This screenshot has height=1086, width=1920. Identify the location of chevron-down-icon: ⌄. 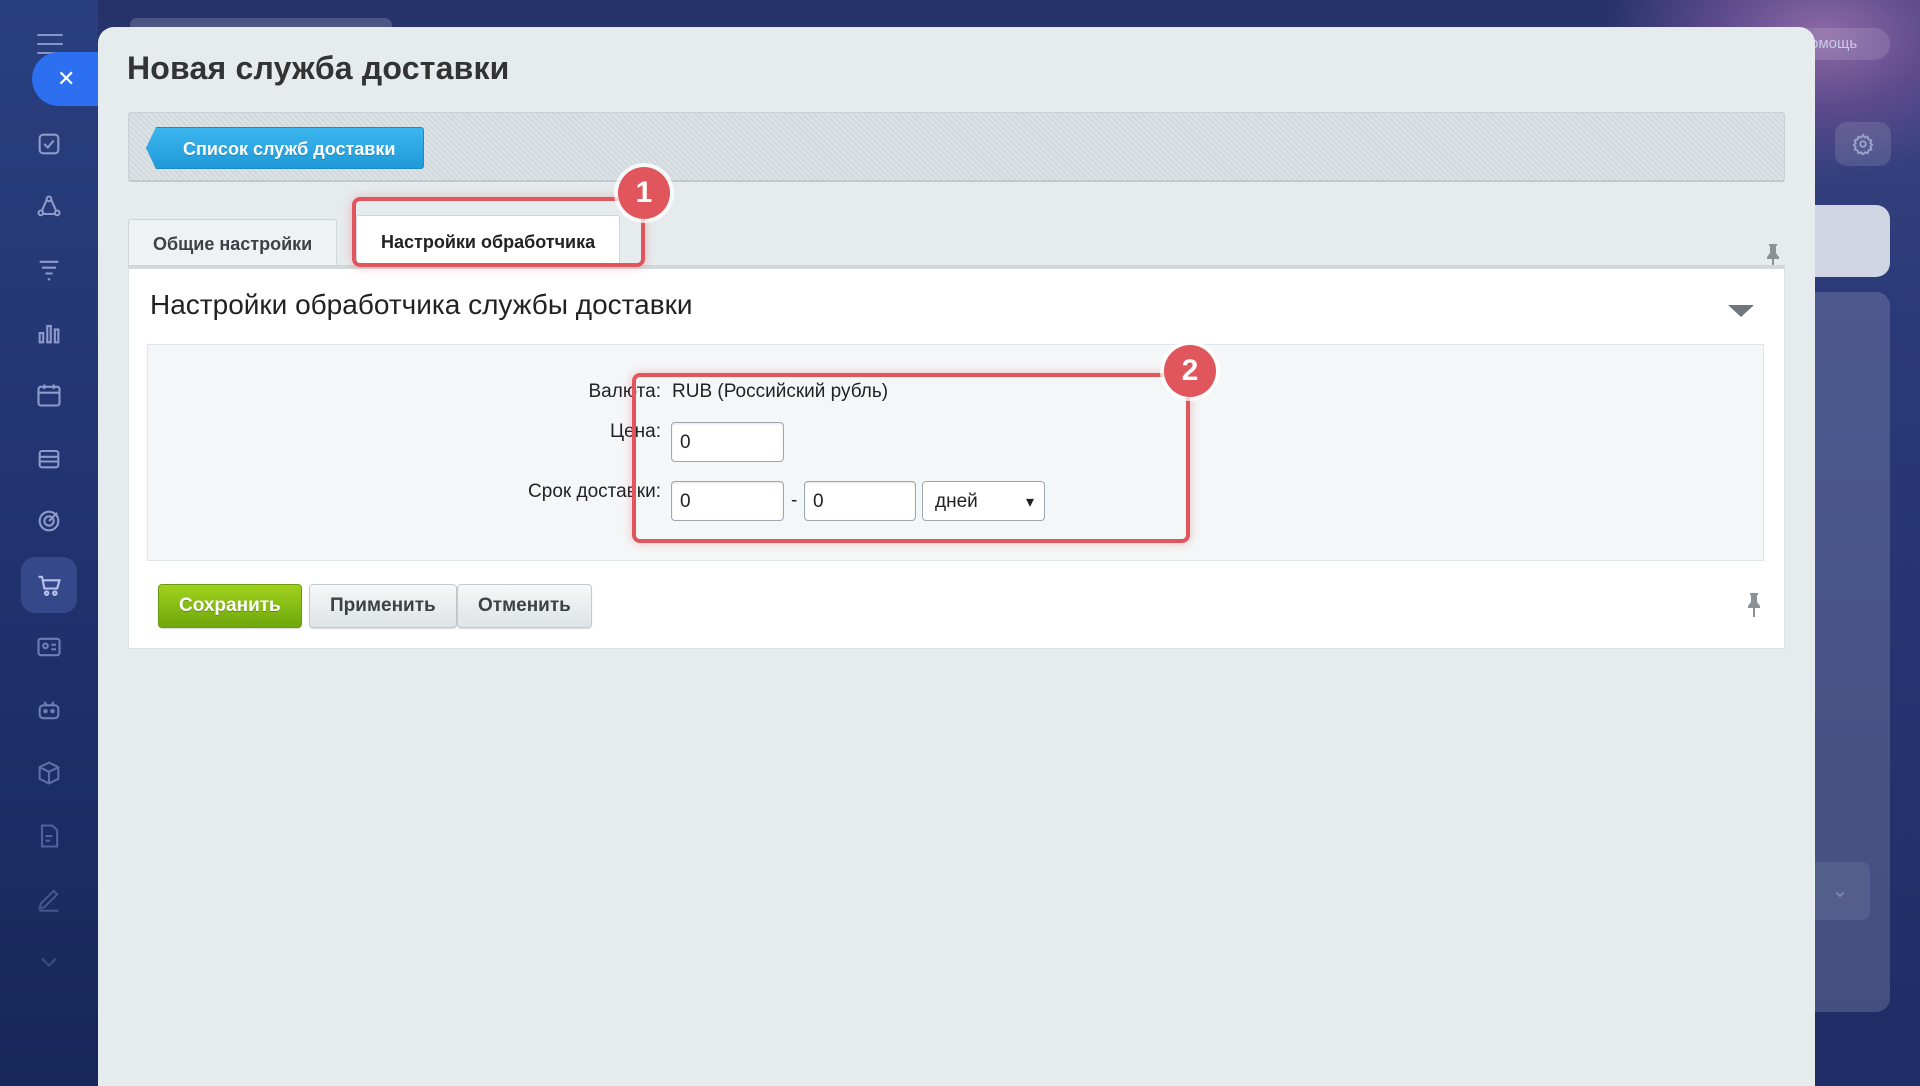
(1840, 891).